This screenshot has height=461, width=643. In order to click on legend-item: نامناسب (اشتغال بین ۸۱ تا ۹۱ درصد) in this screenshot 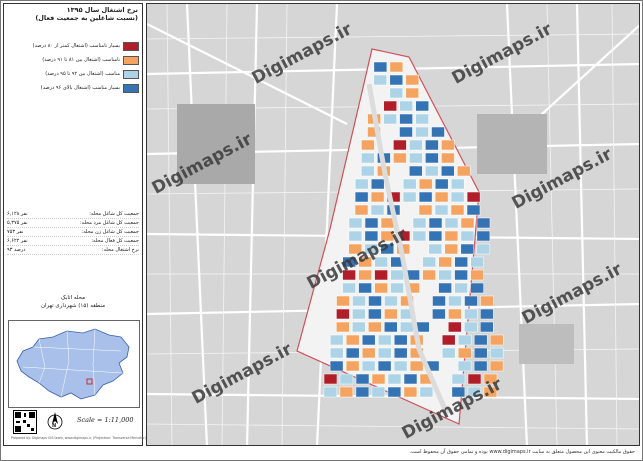, I will do `click(73, 60)`.